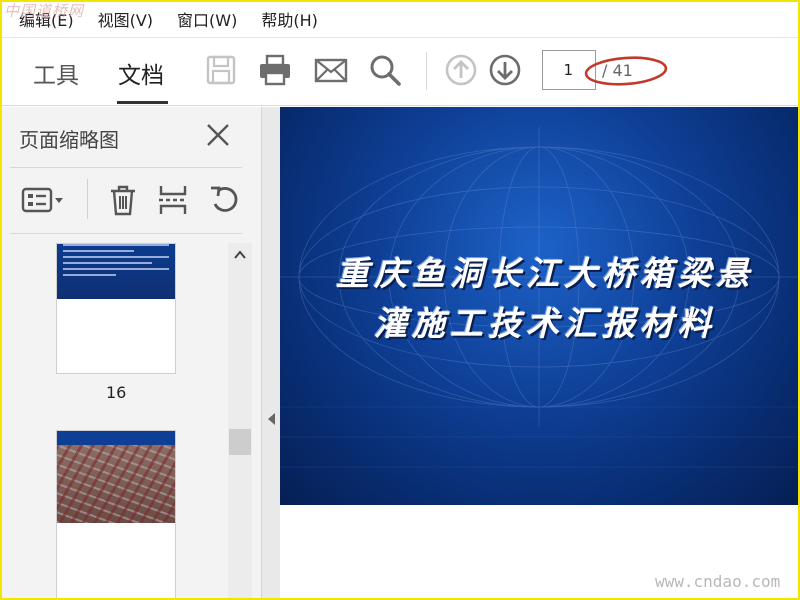 The width and height of the screenshot is (800, 600). Describe the element at coordinates (224, 200) in the screenshot. I see `rotate-icon` at that location.